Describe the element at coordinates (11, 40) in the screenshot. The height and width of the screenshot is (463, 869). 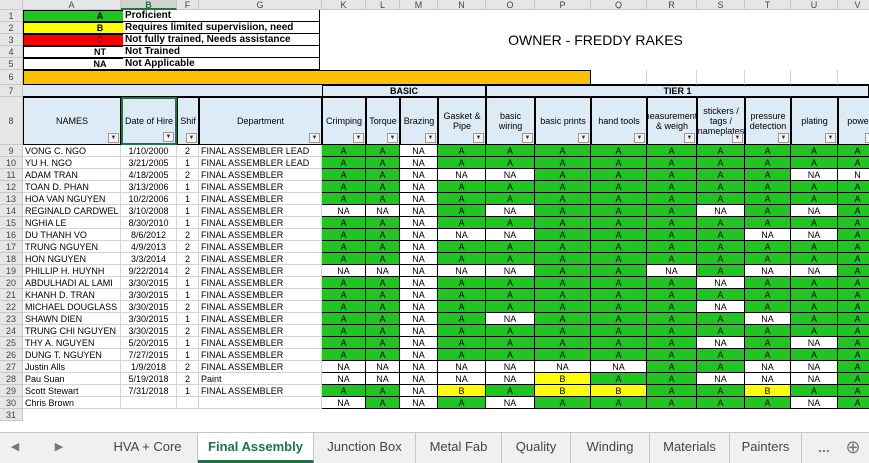
I see `row-header: 3` at that location.